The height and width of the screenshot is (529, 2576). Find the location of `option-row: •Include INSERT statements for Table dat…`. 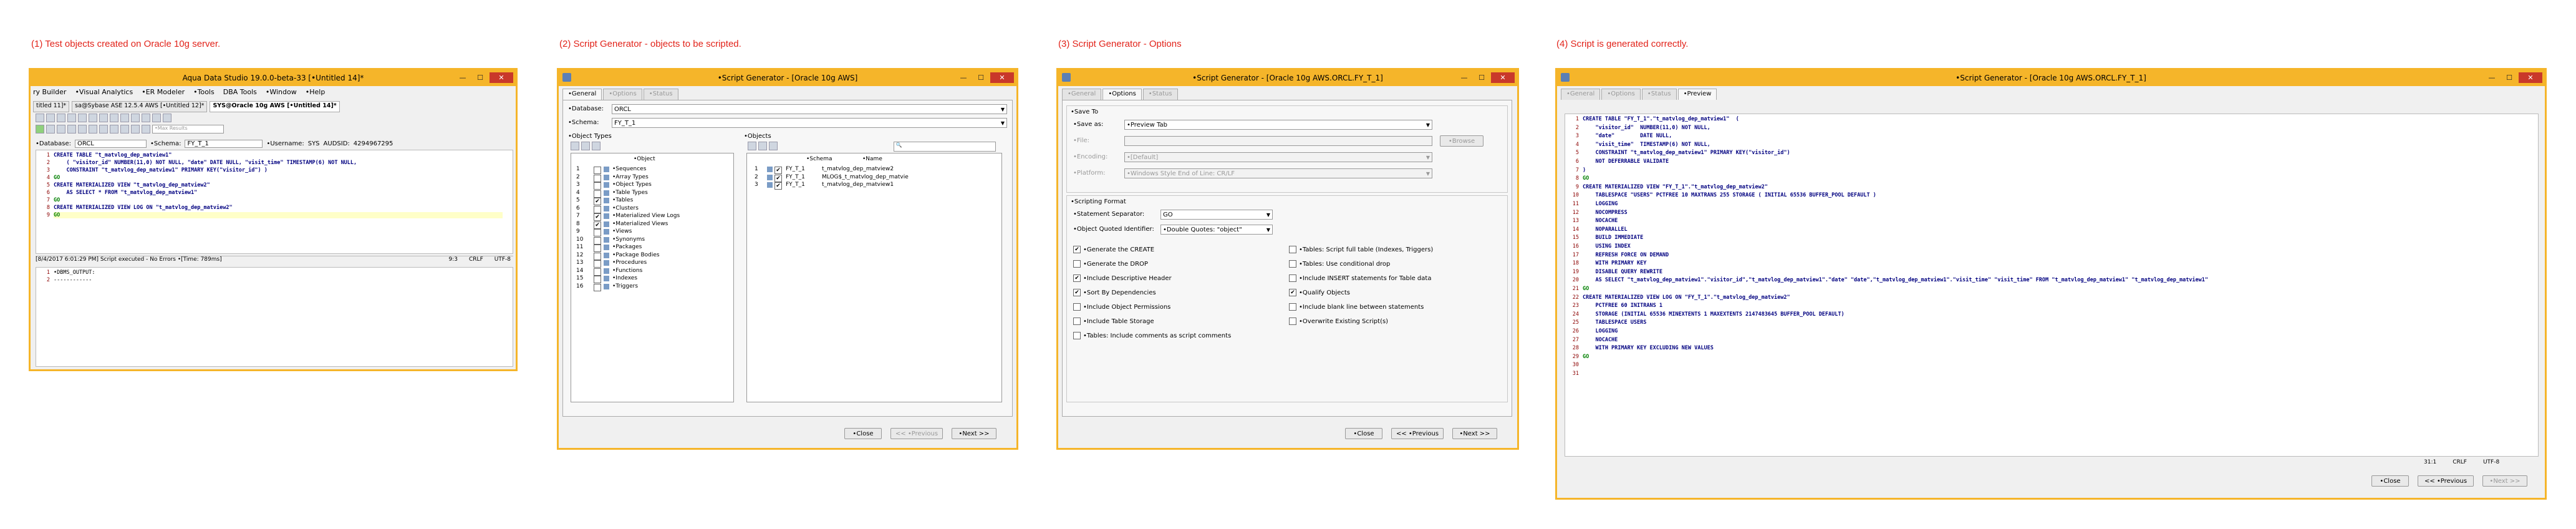

option-row: •Include INSERT statements for Table dat… is located at coordinates (1360, 278).